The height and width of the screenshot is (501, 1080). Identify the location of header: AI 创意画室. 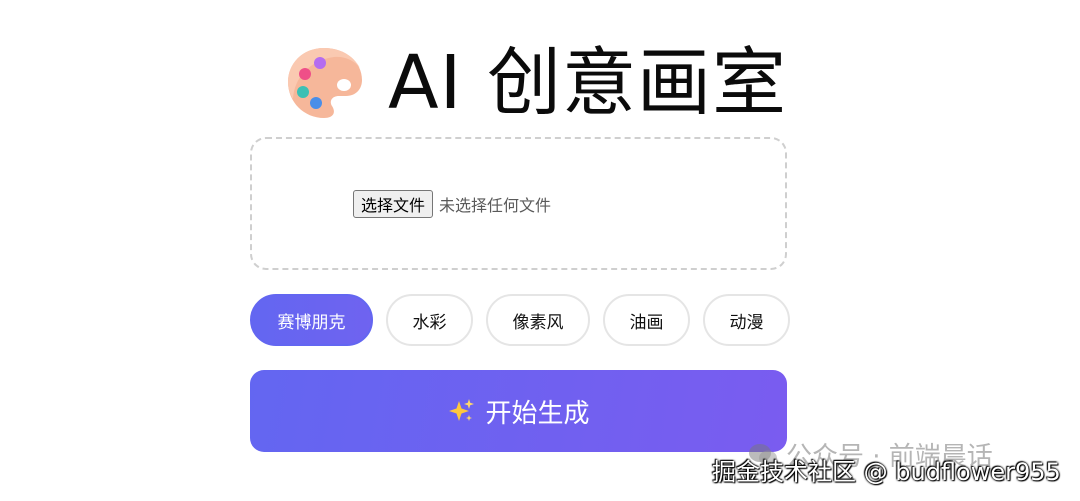
(535, 83).